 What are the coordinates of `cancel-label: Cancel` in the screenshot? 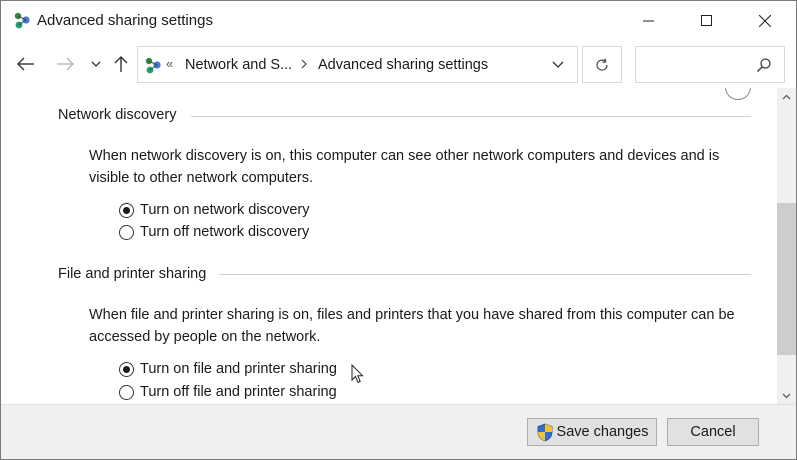 It's located at (712, 432).